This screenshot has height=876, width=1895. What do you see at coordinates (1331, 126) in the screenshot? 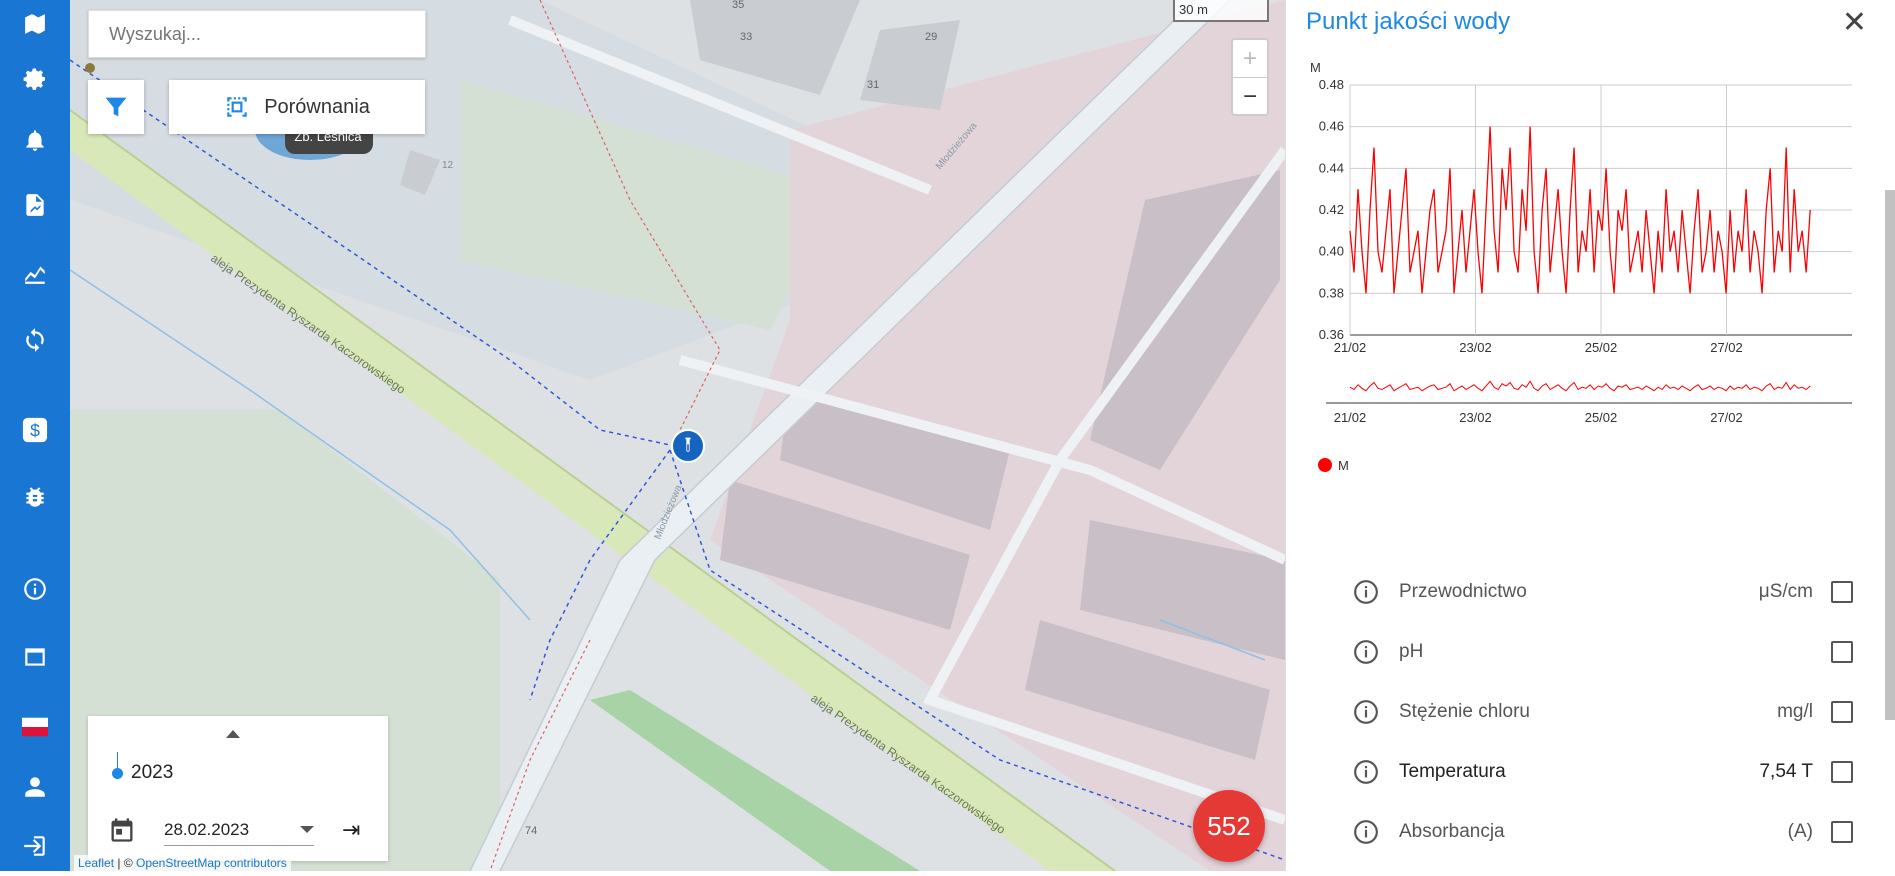
I see `y-tick-label: 0.46` at bounding box center [1331, 126].